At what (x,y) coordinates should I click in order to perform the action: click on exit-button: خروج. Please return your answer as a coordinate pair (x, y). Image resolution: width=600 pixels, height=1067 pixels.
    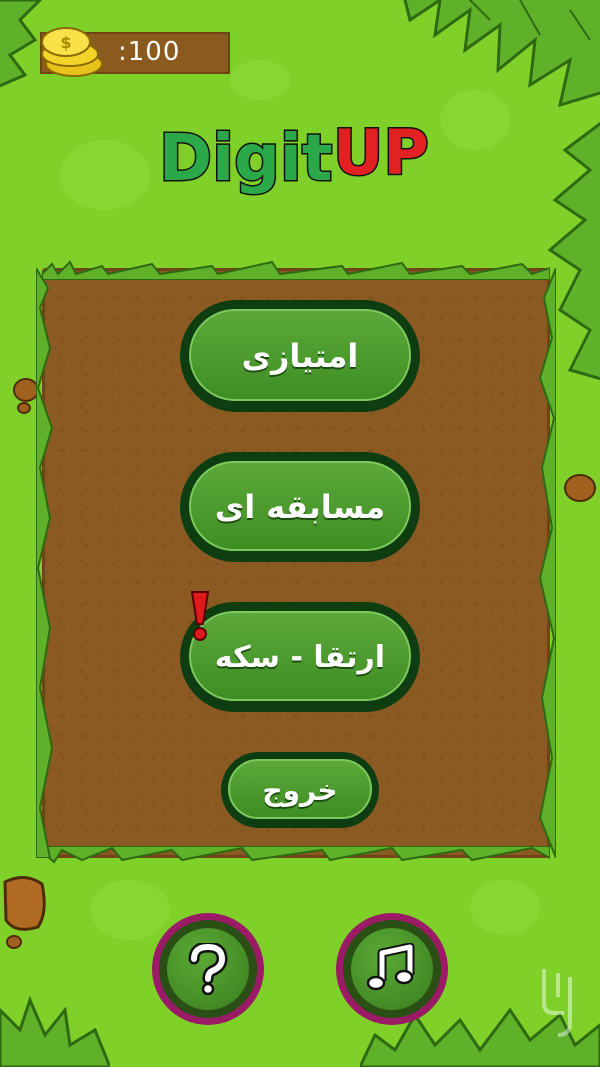
    Looking at the image, I should click on (300, 790).